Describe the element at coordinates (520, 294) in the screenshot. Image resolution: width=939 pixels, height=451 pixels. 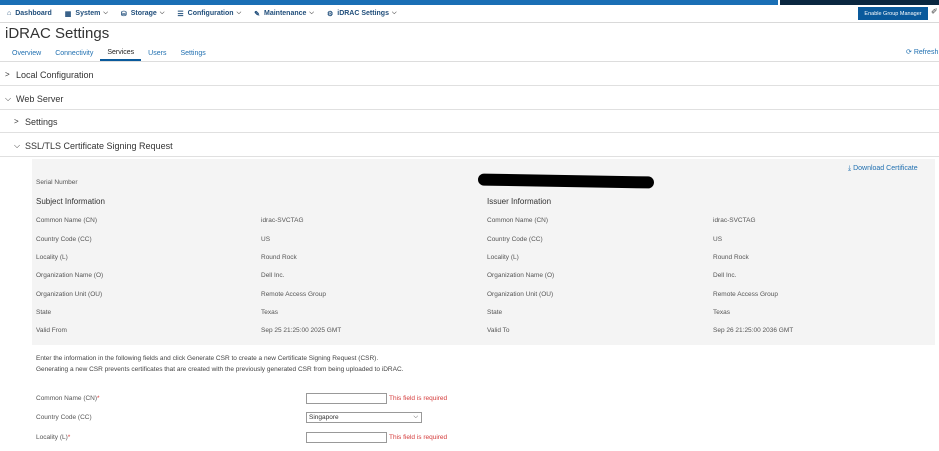
I see `issuer-field-label: Organization Unit (OU)` at that location.